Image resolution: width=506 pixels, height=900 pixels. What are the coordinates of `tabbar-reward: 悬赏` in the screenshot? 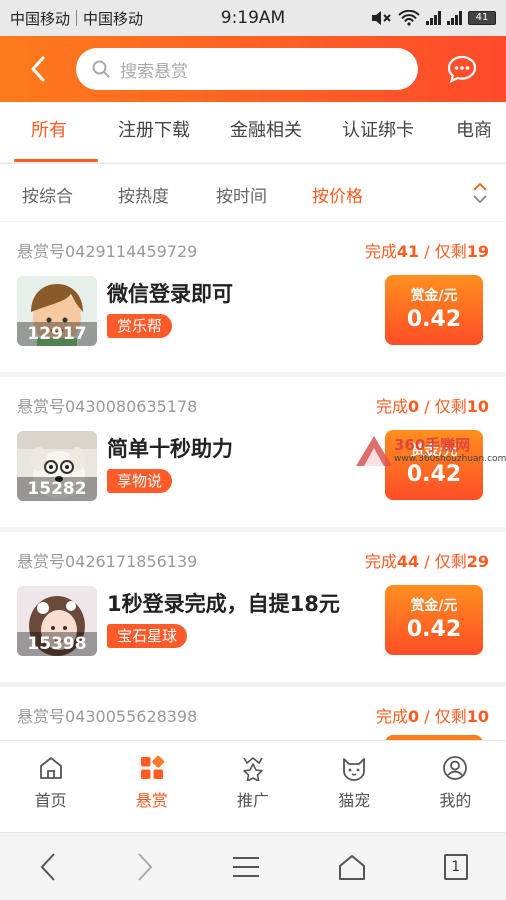 It's located at (151, 786).